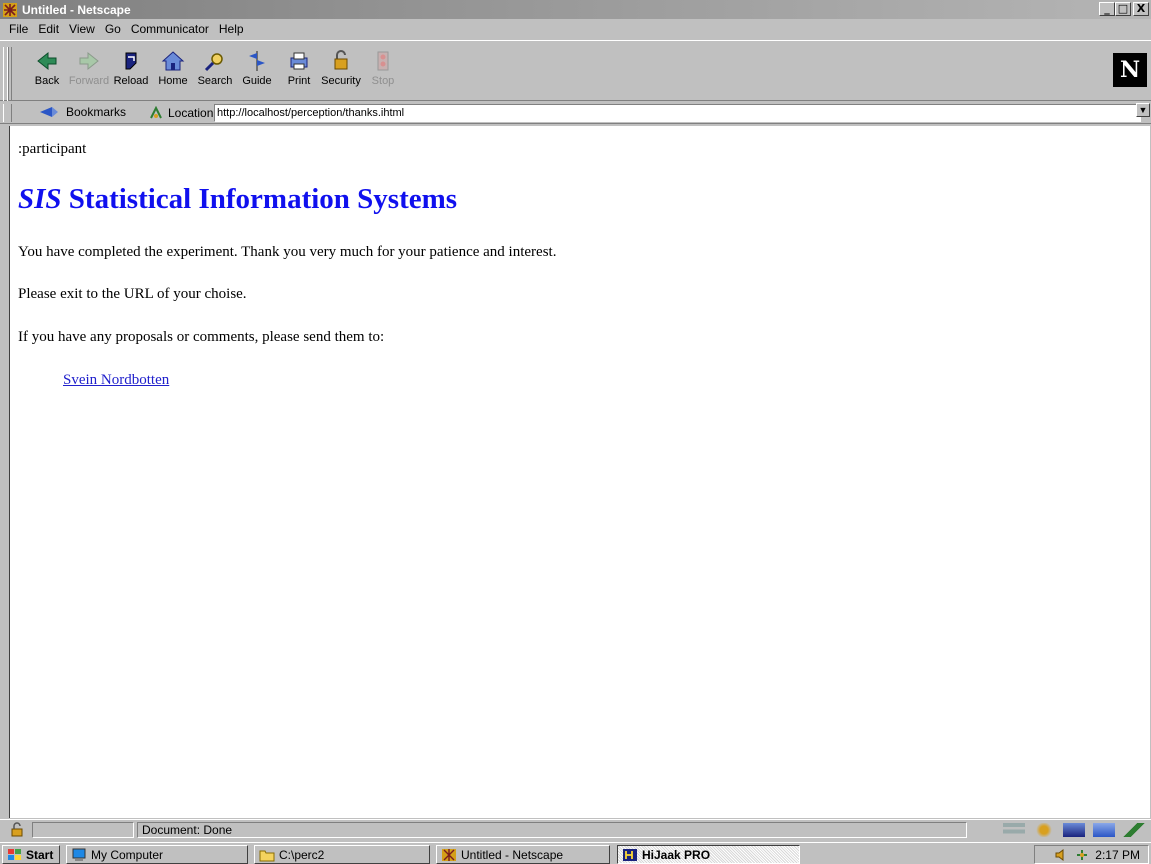 This screenshot has height=864, width=1151. I want to click on bookmarks-icon, so click(49, 112).